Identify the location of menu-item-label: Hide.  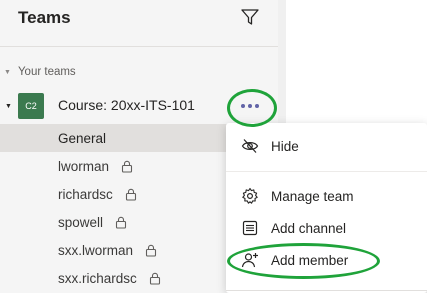
(285, 146).